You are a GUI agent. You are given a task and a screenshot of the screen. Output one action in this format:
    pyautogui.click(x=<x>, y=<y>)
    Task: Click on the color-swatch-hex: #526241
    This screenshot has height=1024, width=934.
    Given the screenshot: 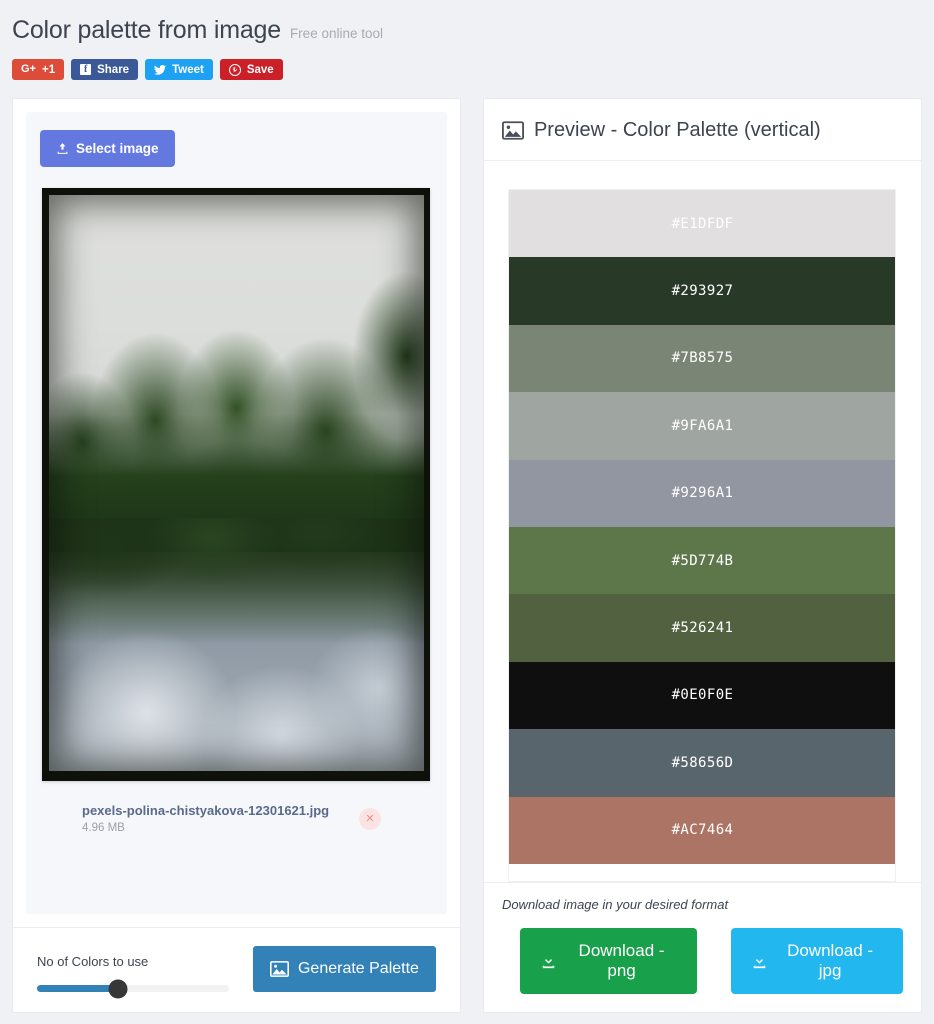 What is the action you would take?
    pyautogui.click(x=702, y=628)
    